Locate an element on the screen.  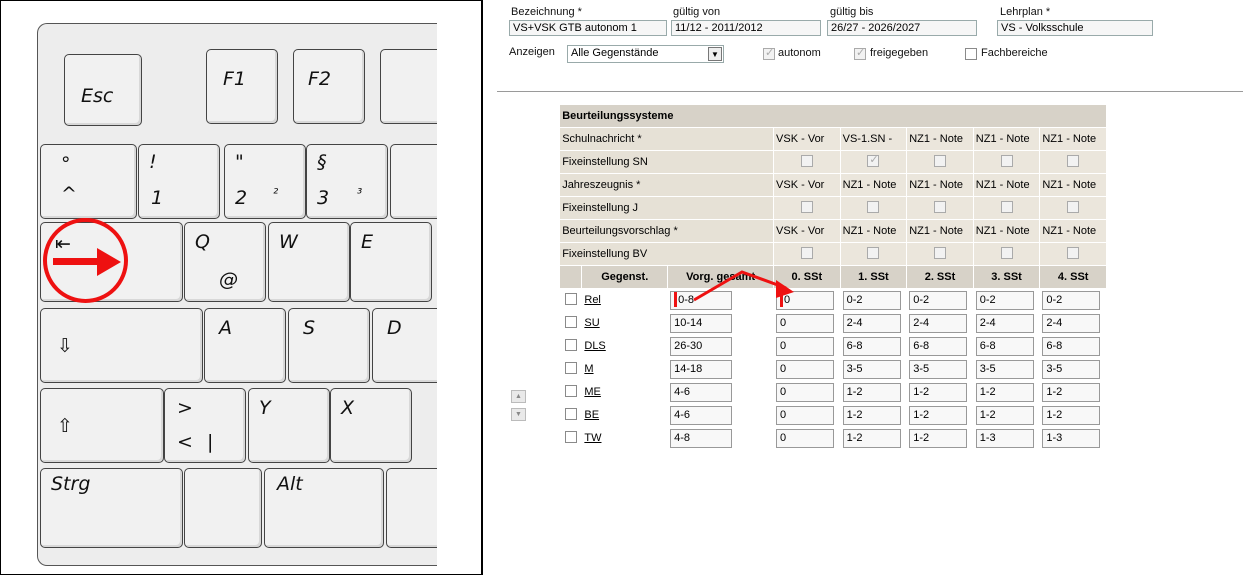
subject-link: ME is located at coordinates (592, 392).